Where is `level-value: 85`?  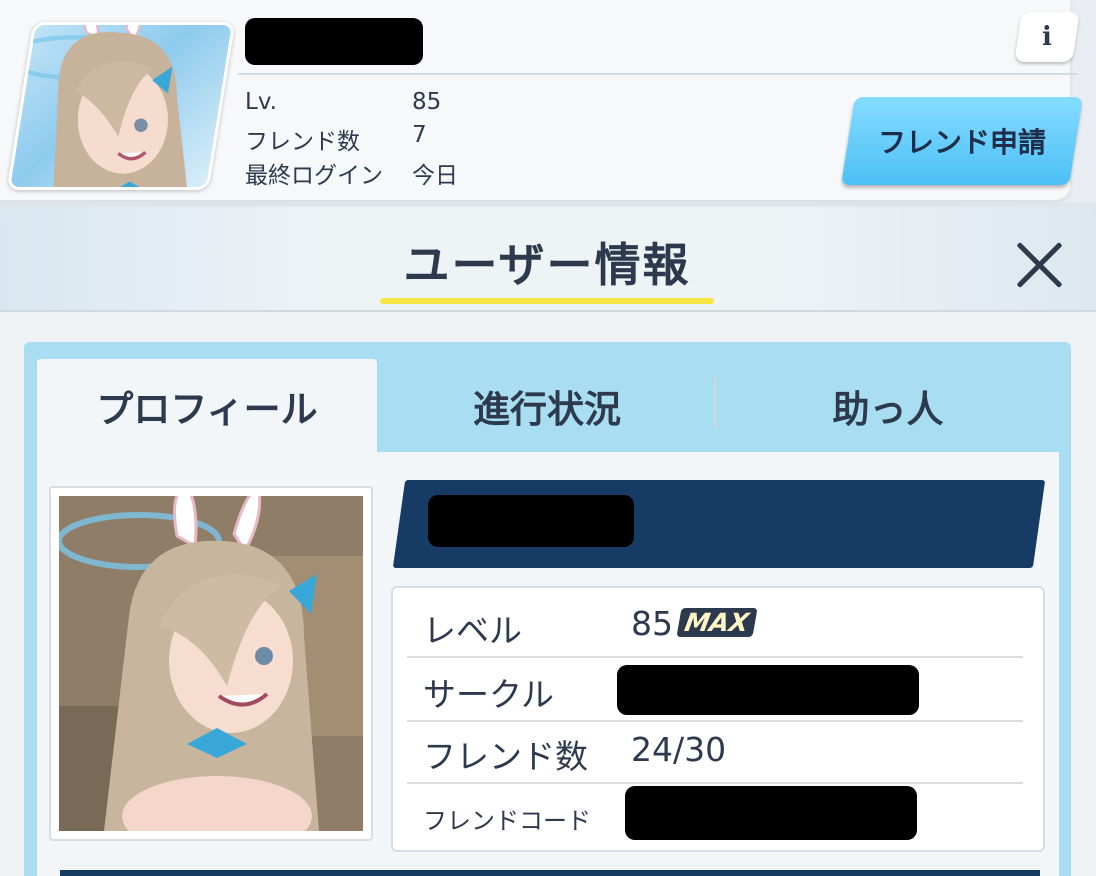 level-value: 85 is located at coordinates (652, 623).